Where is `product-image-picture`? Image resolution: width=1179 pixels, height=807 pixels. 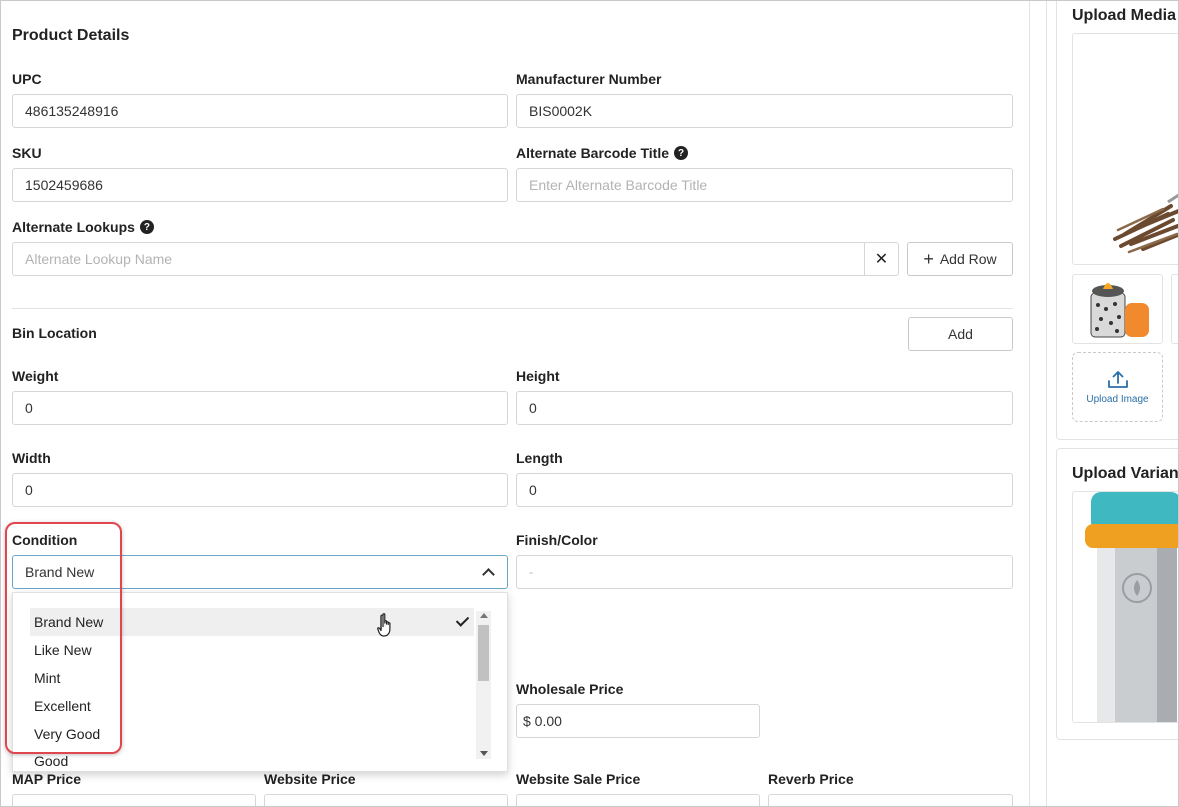 product-image-picture is located at coordinates (1146, 223).